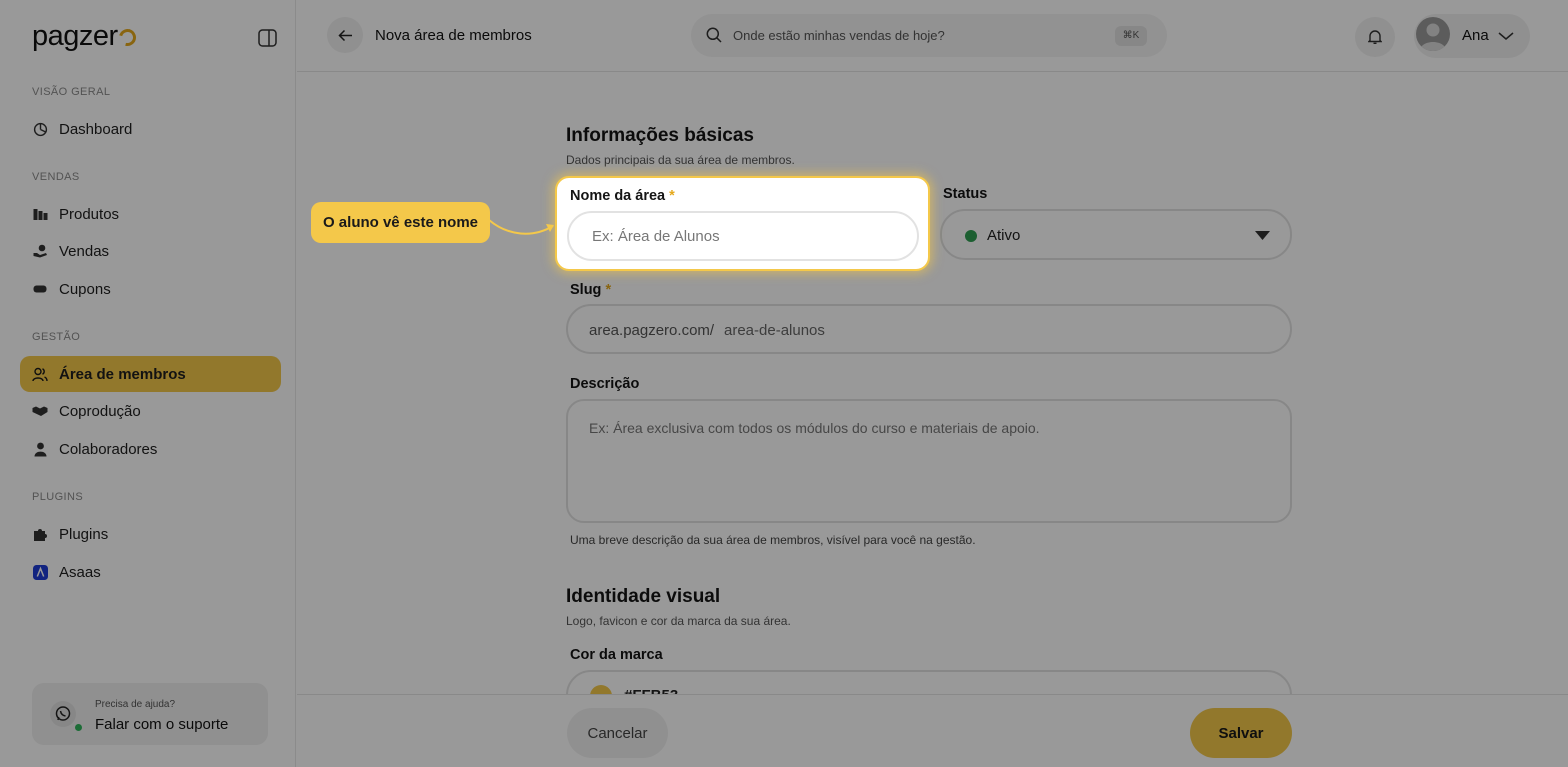 The height and width of the screenshot is (767, 1568). Describe the element at coordinates (84, 251) in the screenshot. I see `sidebar-item-label: Vendas` at that location.